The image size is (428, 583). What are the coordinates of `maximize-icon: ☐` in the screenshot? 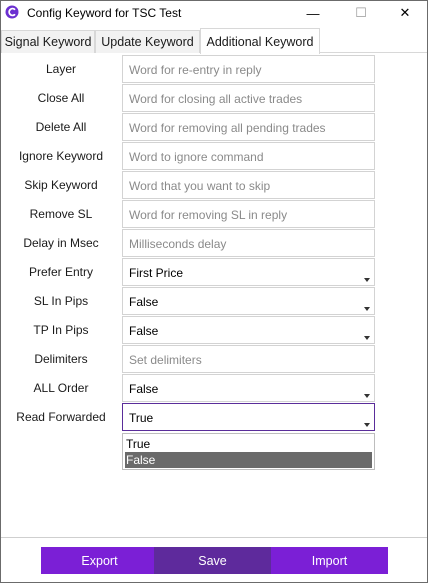 It's located at (361, 12).